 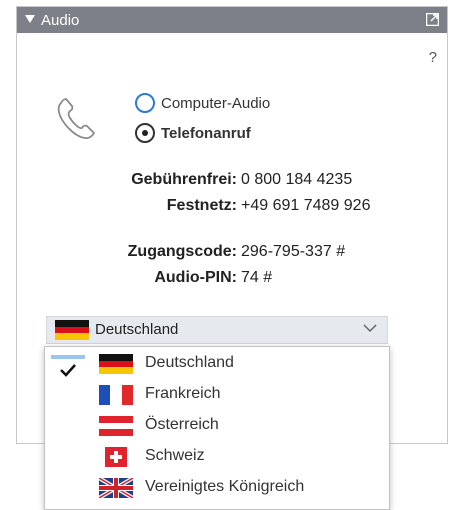 What do you see at coordinates (257, 277) in the screenshot?
I see `audio-pin-value: 74 #` at bounding box center [257, 277].